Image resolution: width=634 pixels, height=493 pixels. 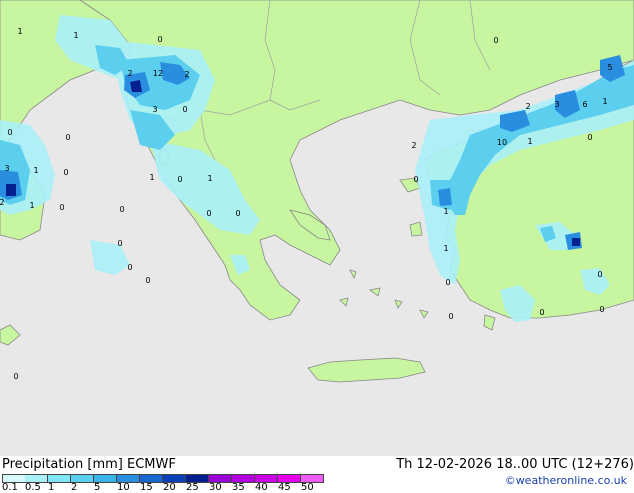 What do you see at coordinates (238, 487) in the screenshot?
I see `legend-tick-label: 35` at bounding box center [238, 487].